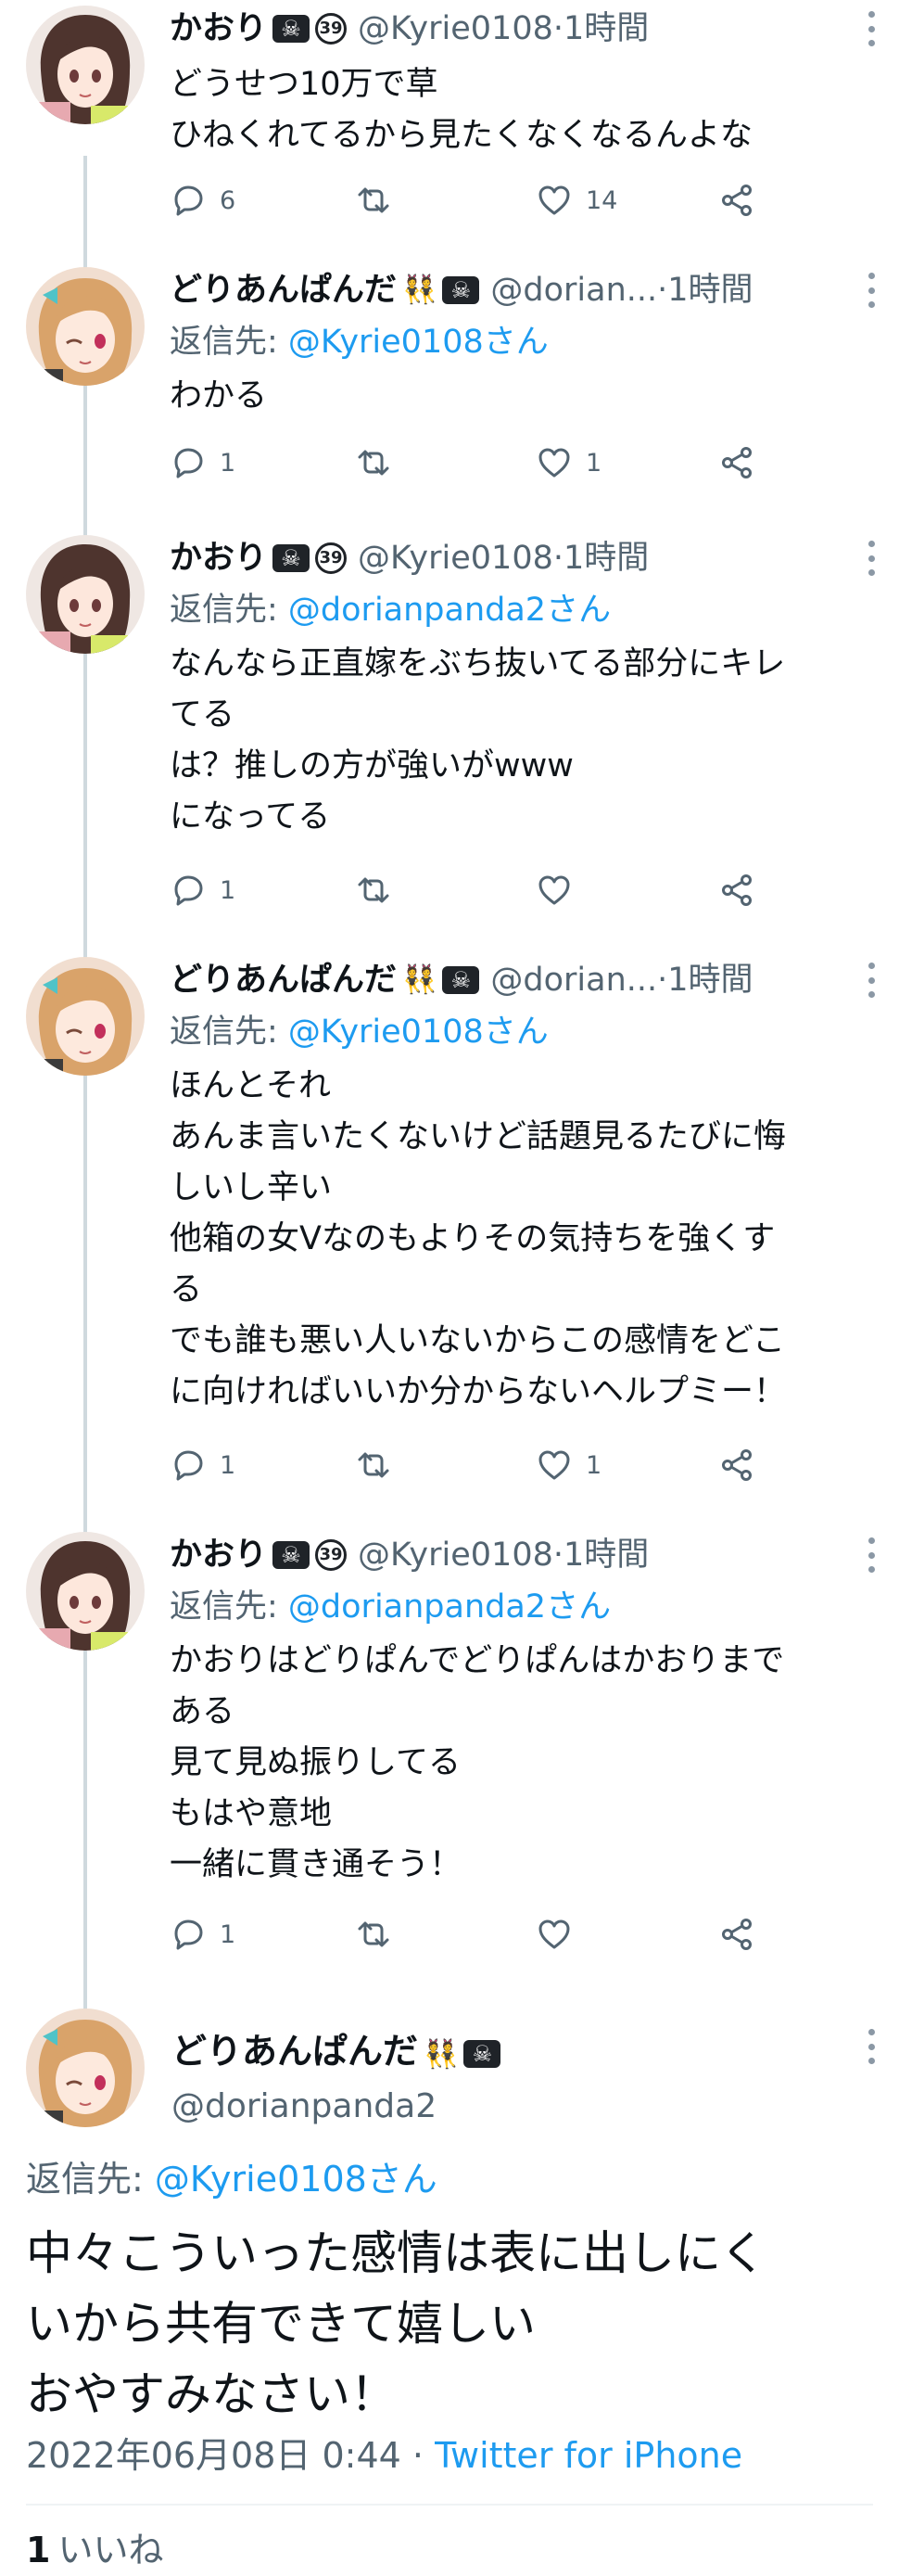 Image resolution: width=899 pixels, height=2576 pixels. What do you see at coordinates (477, 1660) in the screenshot?
I see `tweet-line: かおりはどりぱんでどりぱんはかおりまで` at bounding box center [477, 1660].